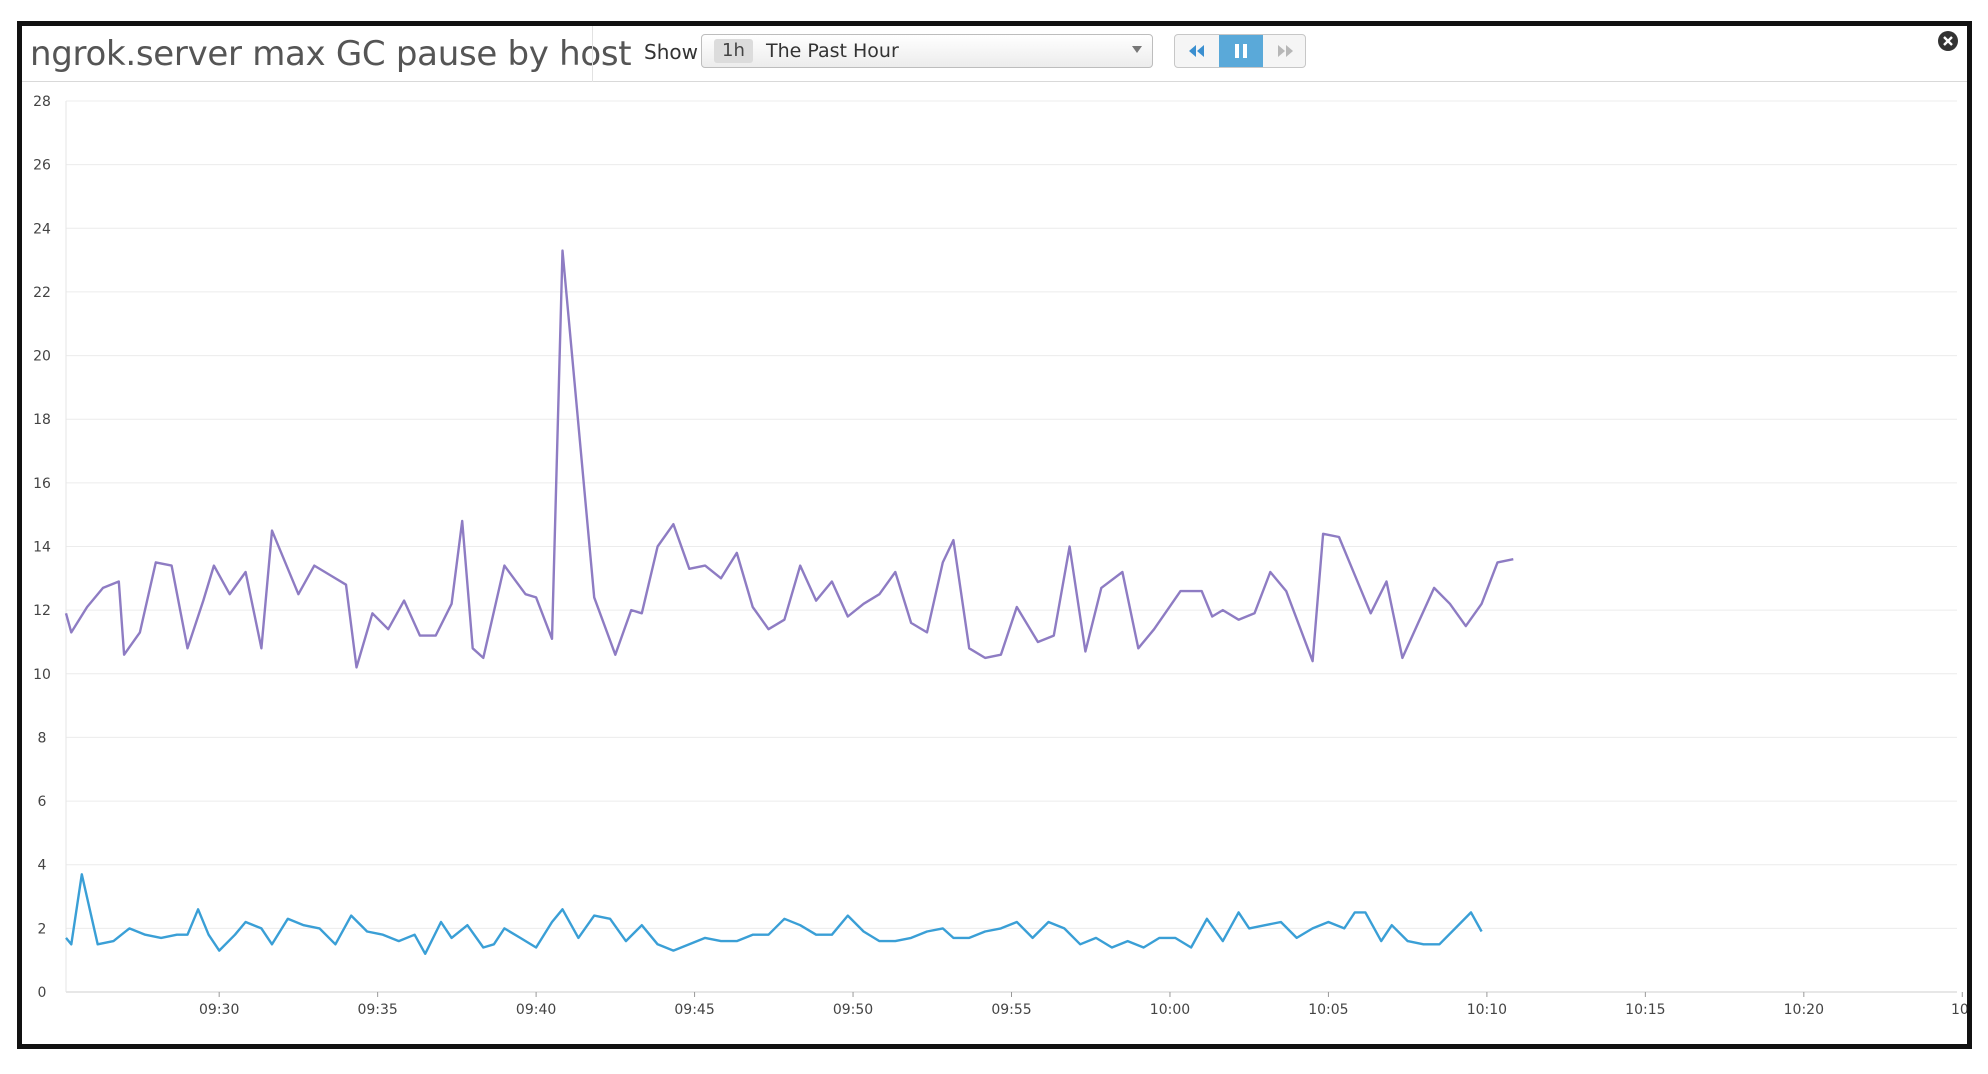  What do you see at coordinates (694, 1010) in the screenshot?
I see `x-tick-label: 09:45` at bounding box center [694, 1010].